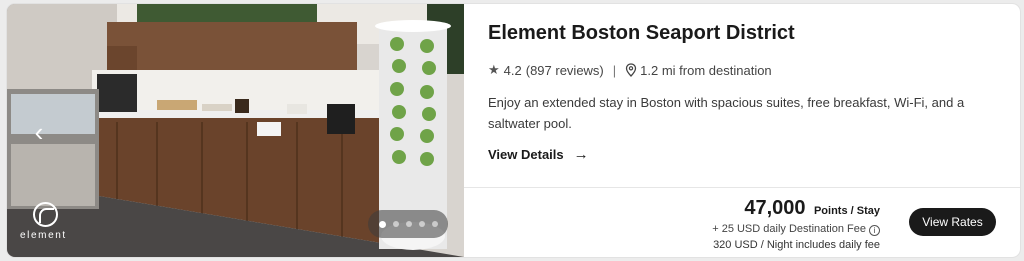 This screenshot has width=1024, height=261. What do you see at coordinates (641, 33) in the screenshot?
I see `hotel-name: Element Boston Seaport District` at bounding box center [641, 33].